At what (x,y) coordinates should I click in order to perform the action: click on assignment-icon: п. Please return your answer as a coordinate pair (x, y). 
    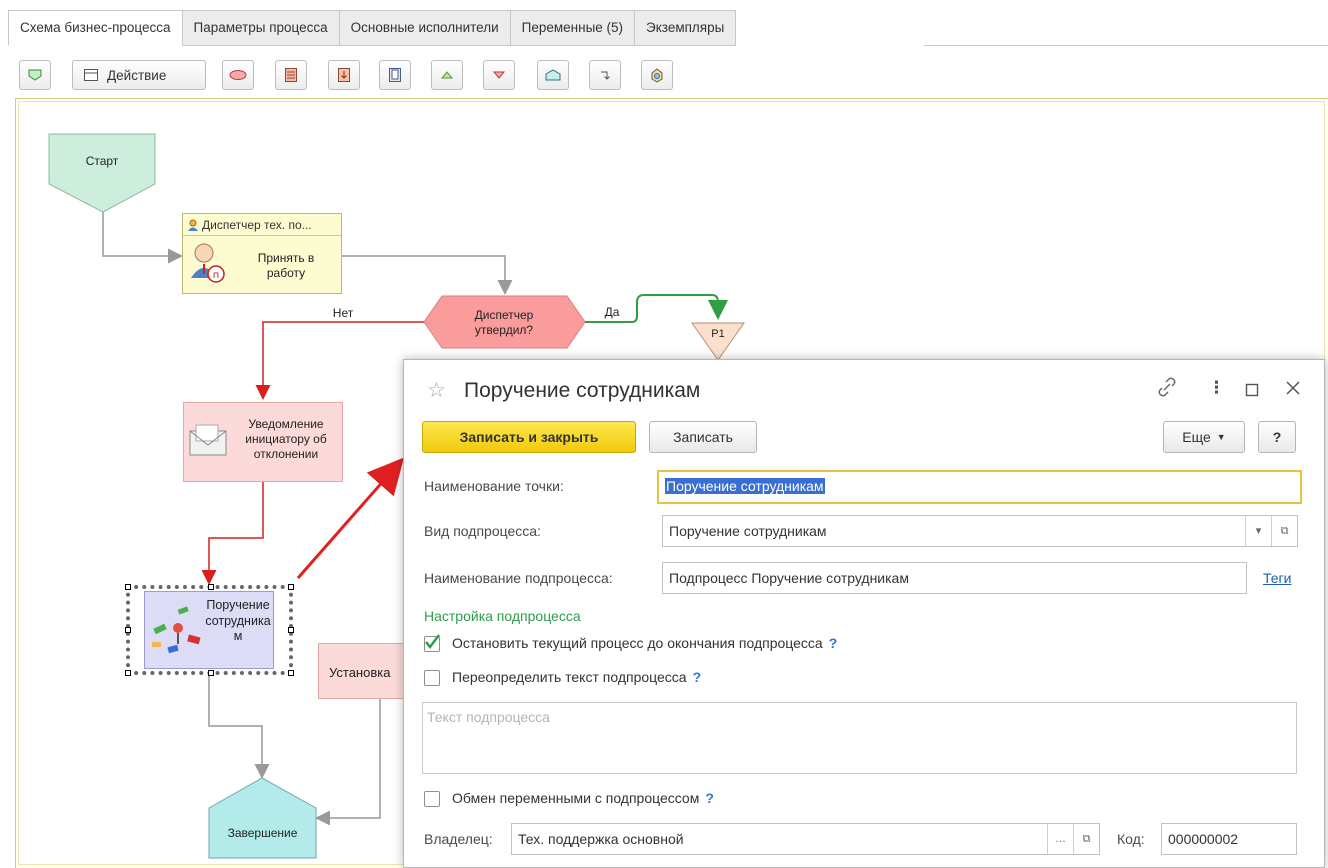
    Looking at the image, I should click on (208, 263).